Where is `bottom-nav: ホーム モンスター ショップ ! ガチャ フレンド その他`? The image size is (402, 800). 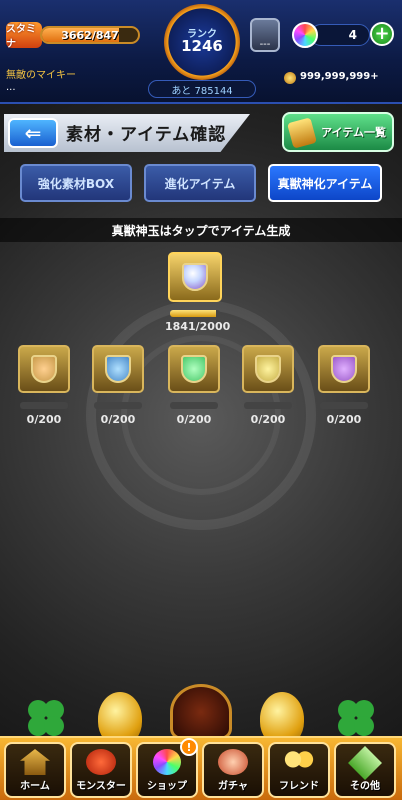 bottom-nav: ホーム モンスター ショップ ! ガチャ フレンド その他 is located at coordinates (201, 768).